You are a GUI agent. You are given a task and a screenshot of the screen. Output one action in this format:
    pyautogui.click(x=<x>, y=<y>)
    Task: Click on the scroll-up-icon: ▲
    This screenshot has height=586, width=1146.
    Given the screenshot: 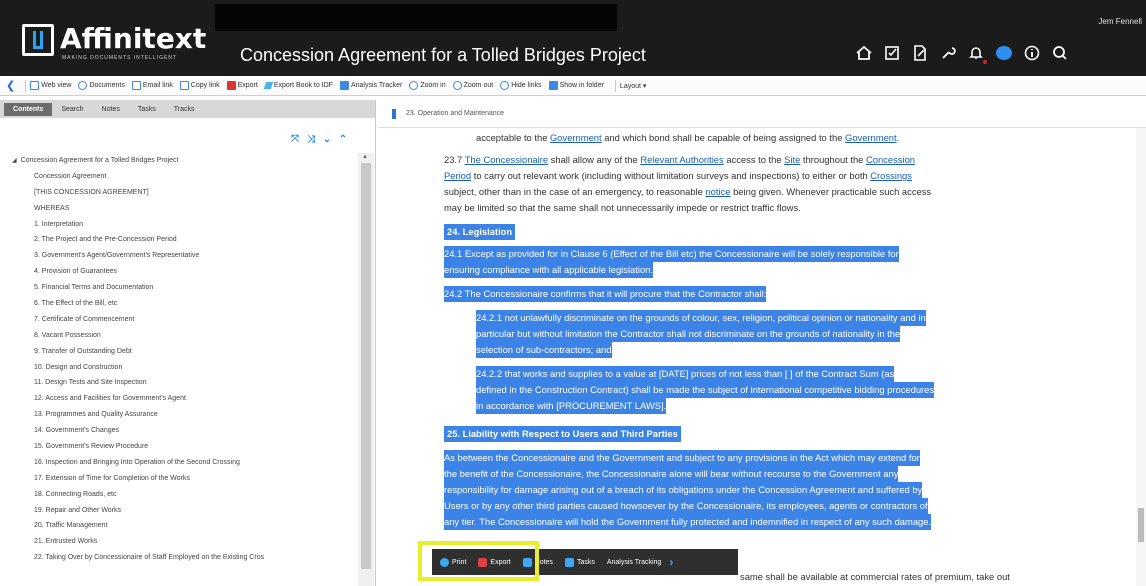 What is the action you would take?
    pyautogui.click(x=365, y=157)
    